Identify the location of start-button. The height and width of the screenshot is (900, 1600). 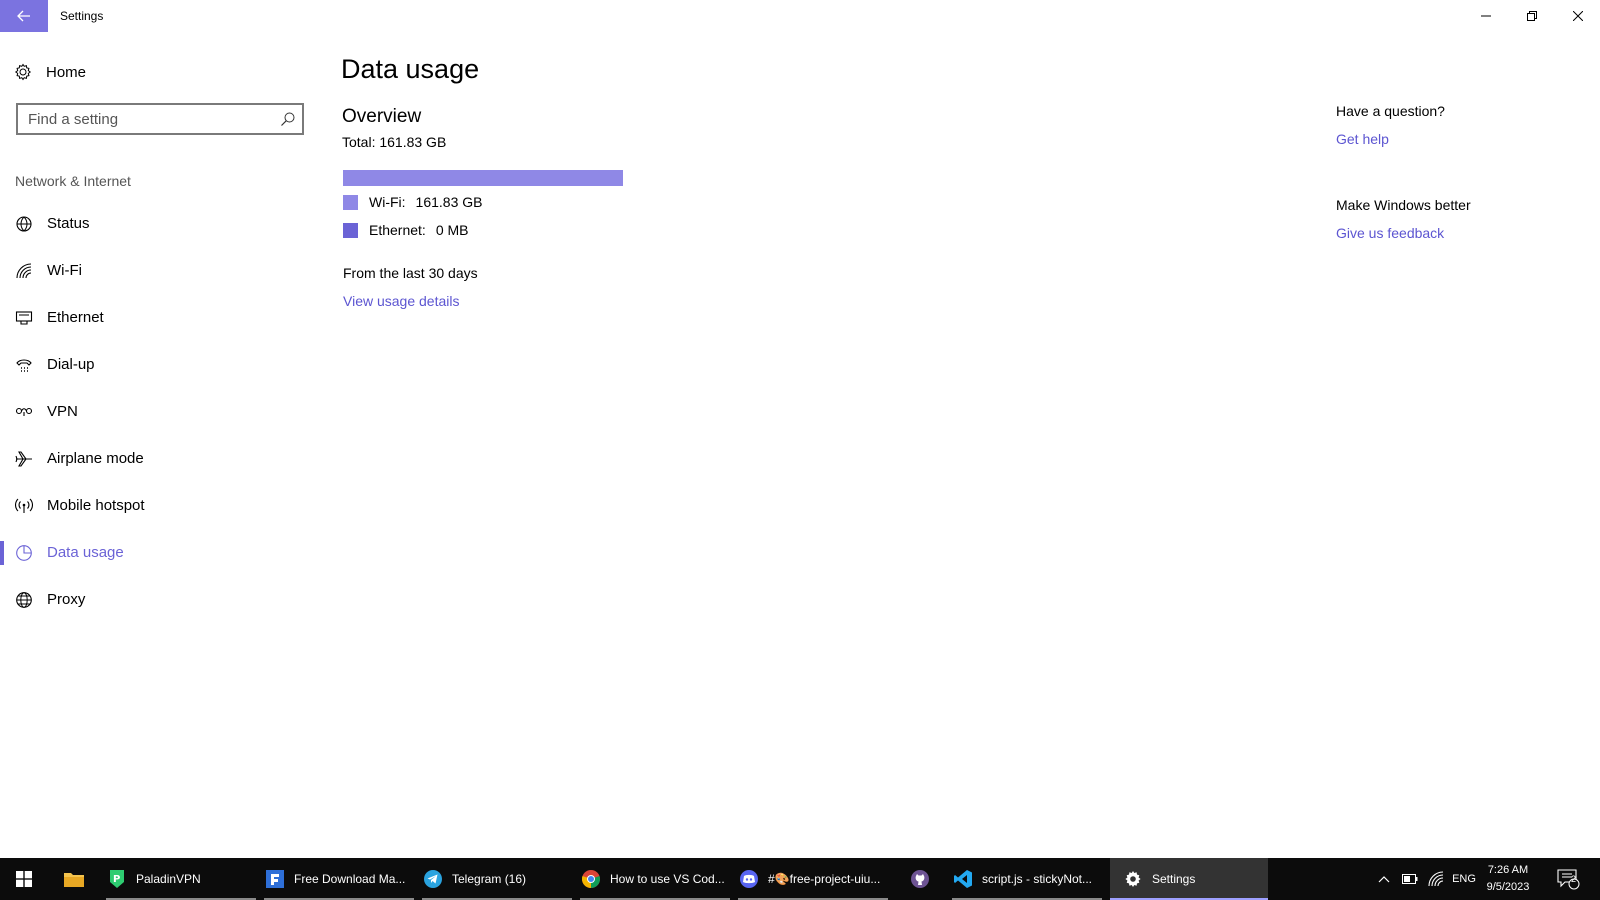
(24, 879).